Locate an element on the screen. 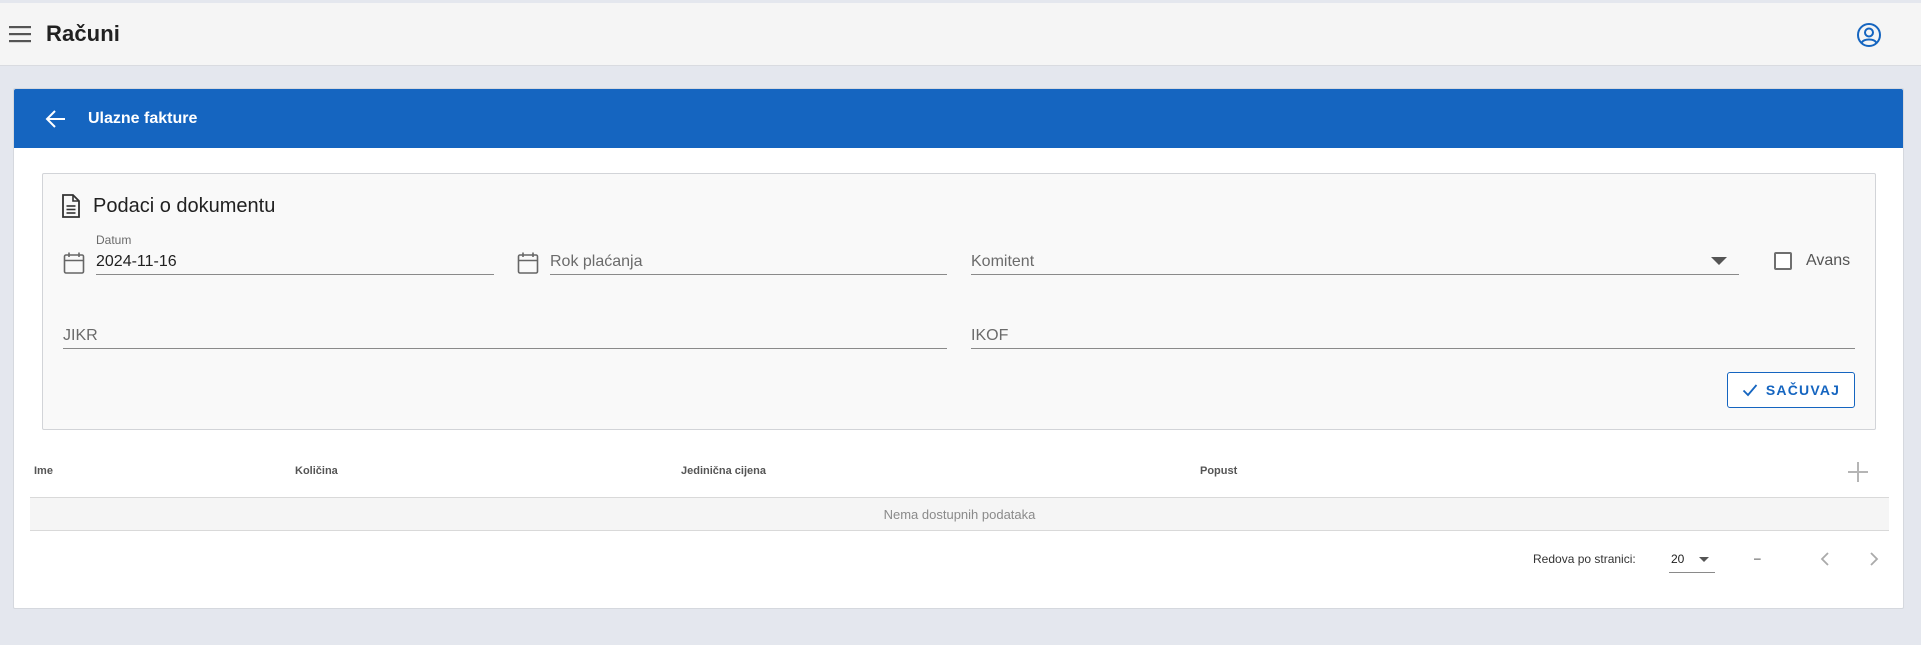 This screenshot has width=1921, height=645. table-empty-row: Nema dostupnih podataka is located at coordinates (959, 514).